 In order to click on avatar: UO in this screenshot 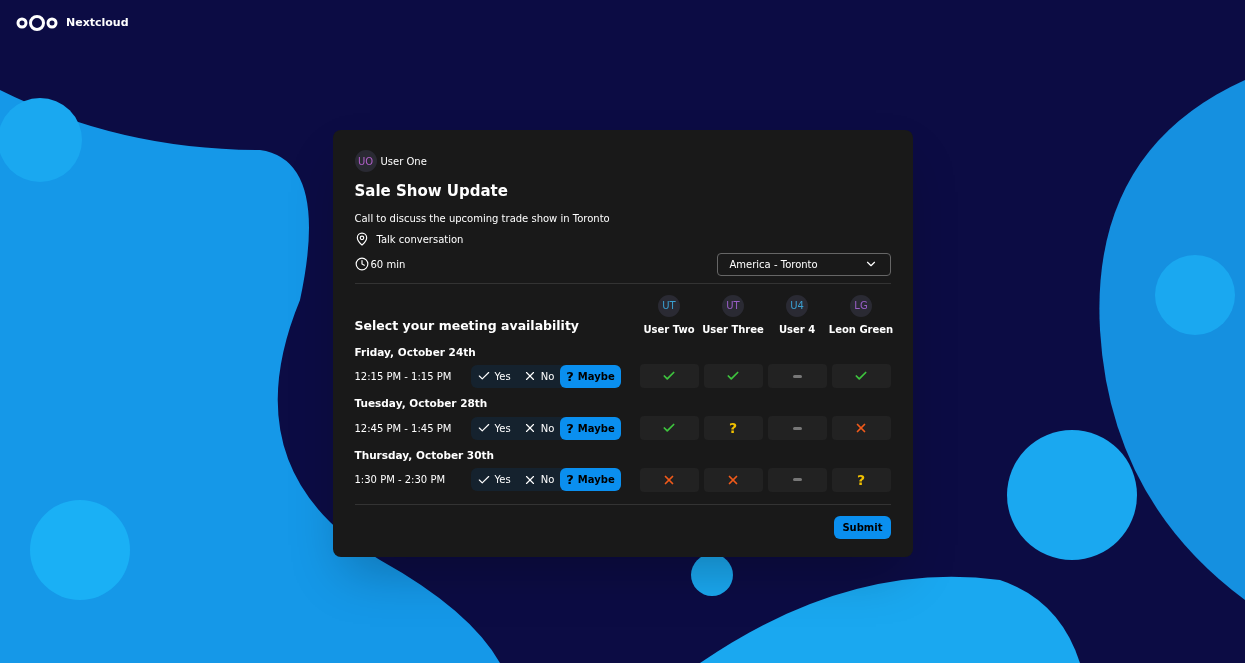, I will do `click(365, 161)`.